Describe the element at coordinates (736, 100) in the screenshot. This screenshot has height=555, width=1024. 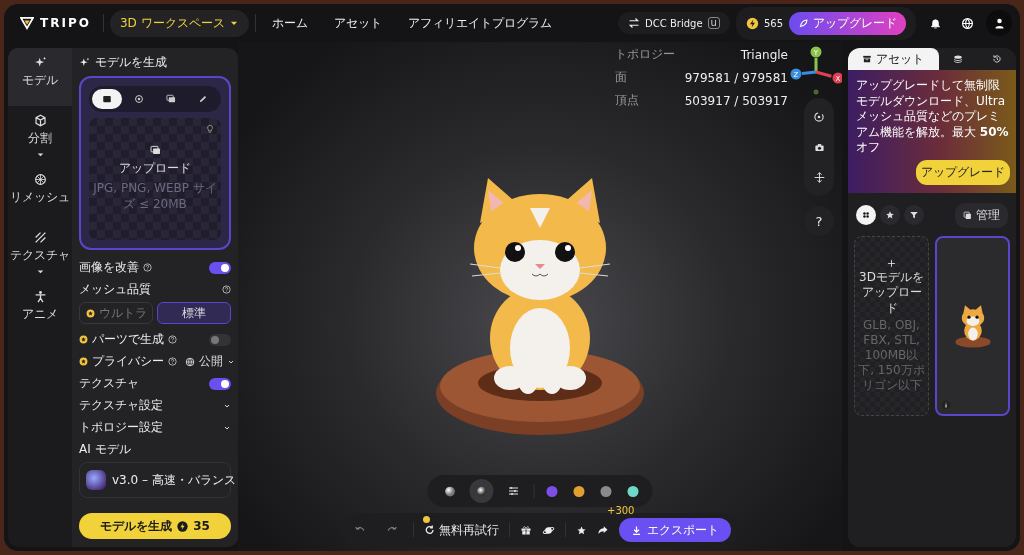
I see `stat-value: 503917 / 503917` at that location.